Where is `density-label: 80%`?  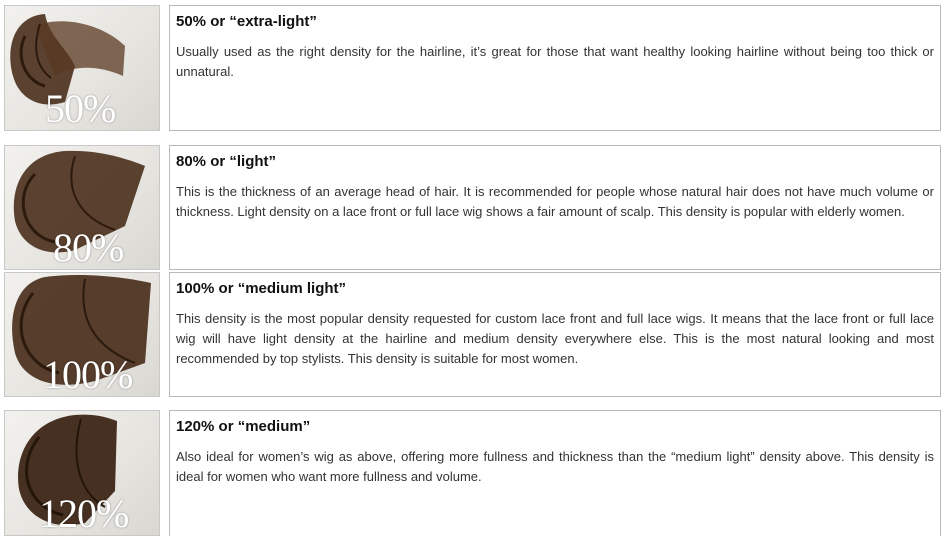 density-label: 80% is located at coordinates (88, 247).